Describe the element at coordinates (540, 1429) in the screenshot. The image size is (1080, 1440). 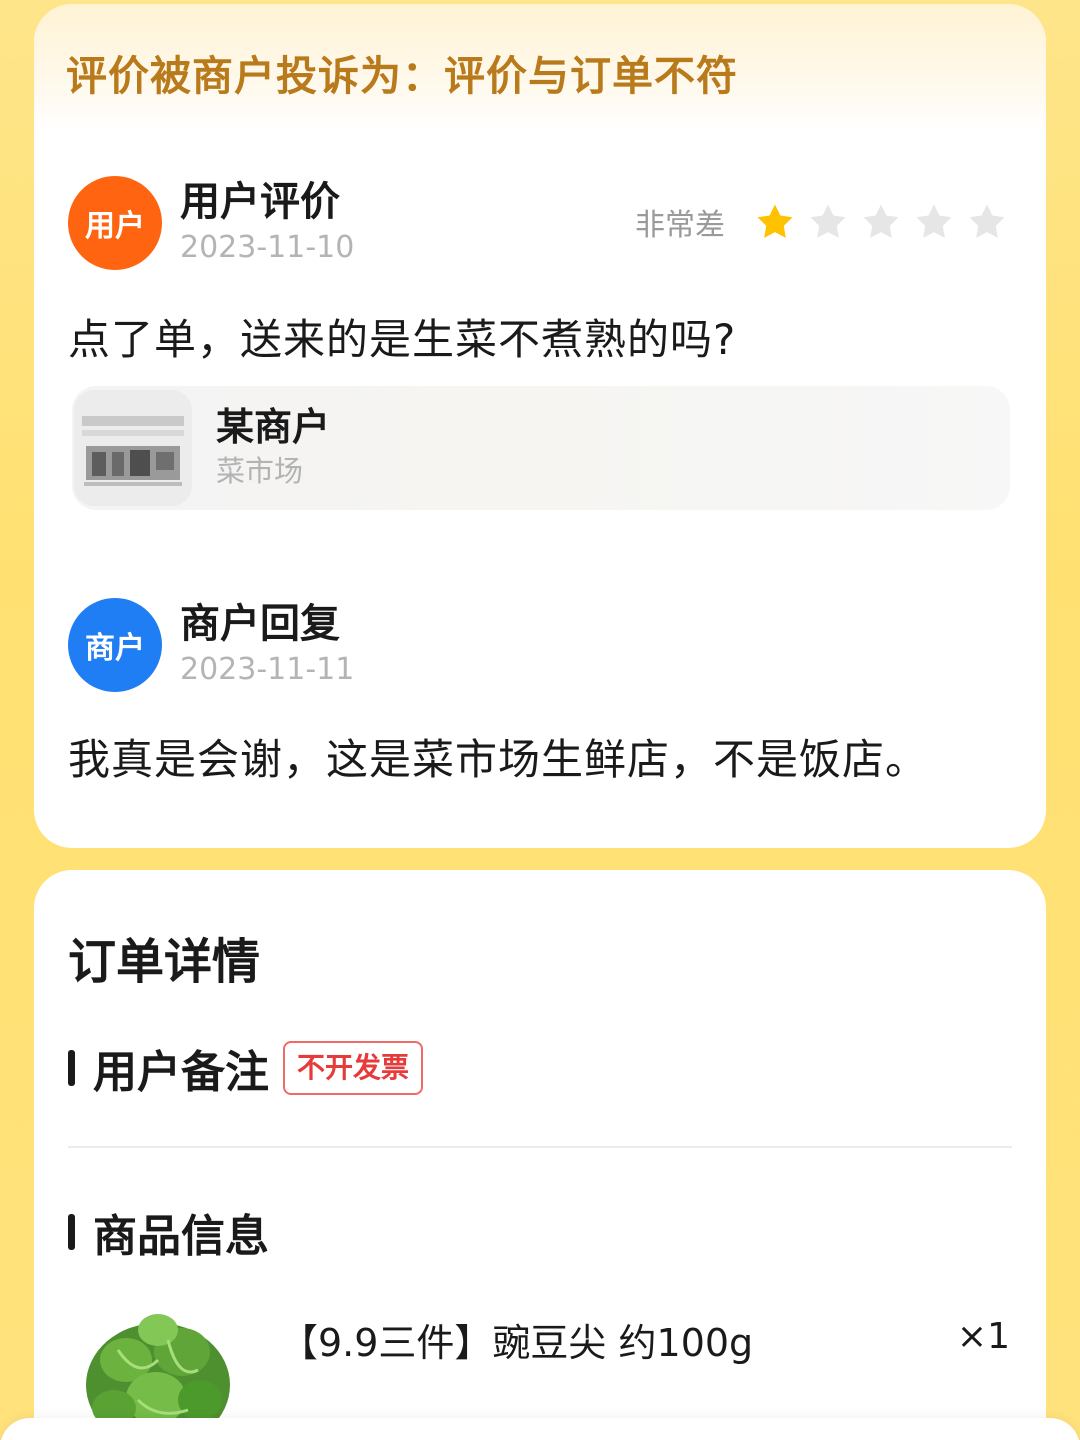
I see `bottom-sheet-edge` at that location.